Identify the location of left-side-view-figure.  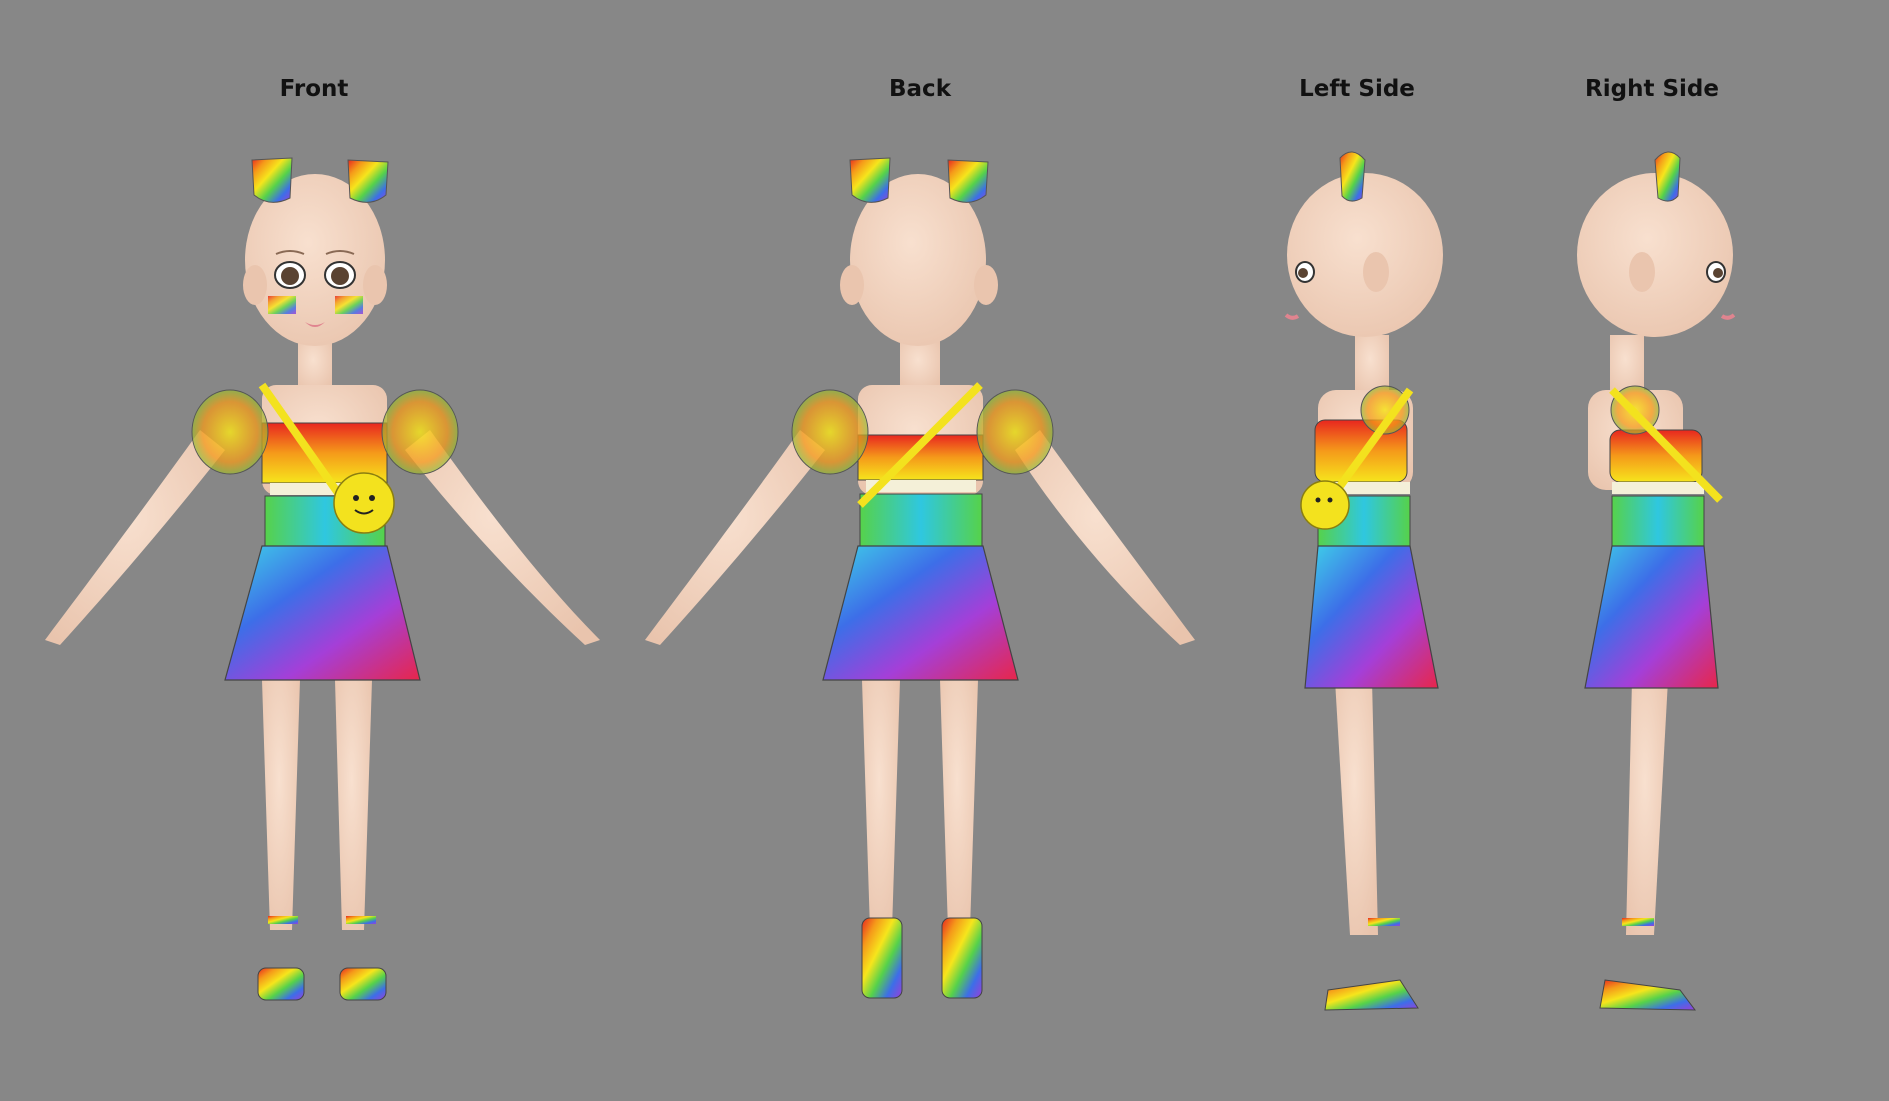
(1363, 581).